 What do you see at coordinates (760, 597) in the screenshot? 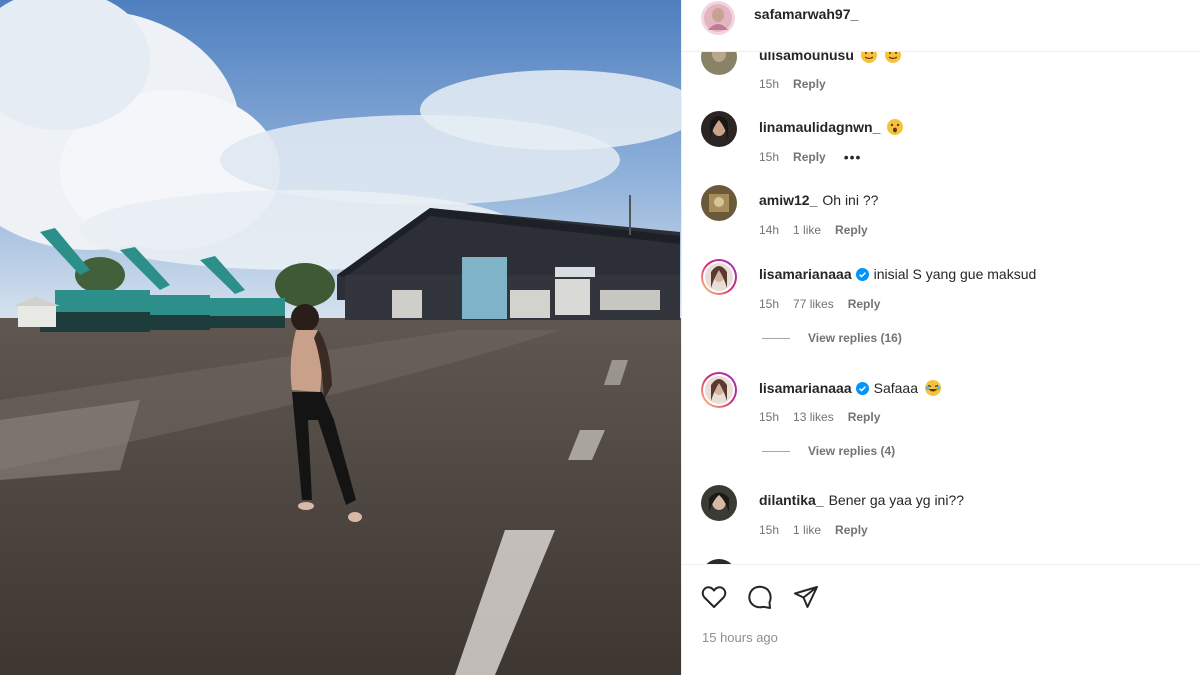
I see `comment-icon` at bounding box center [760, 597].